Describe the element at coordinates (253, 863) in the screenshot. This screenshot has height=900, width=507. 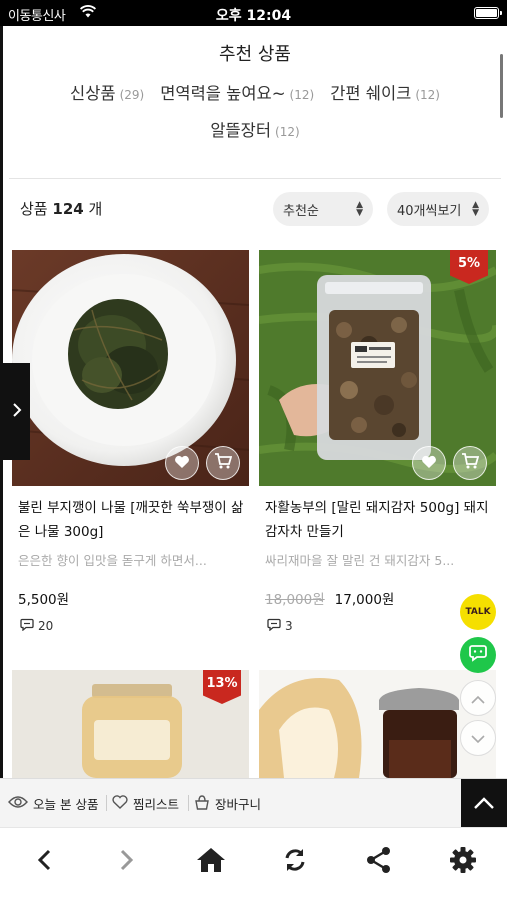
I see `browser-toolbar` at that location.